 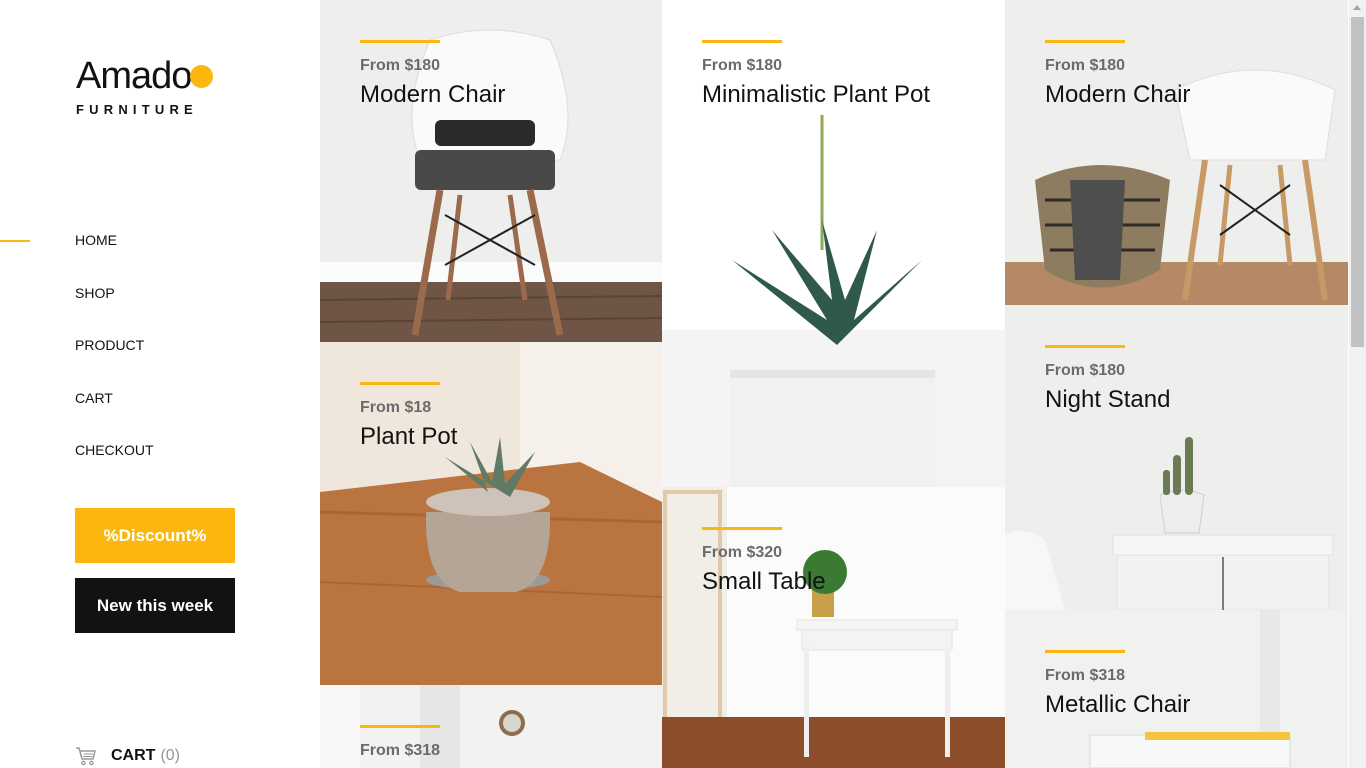 I want to click on scroll-up-icon, so click(x=1357, y=7).